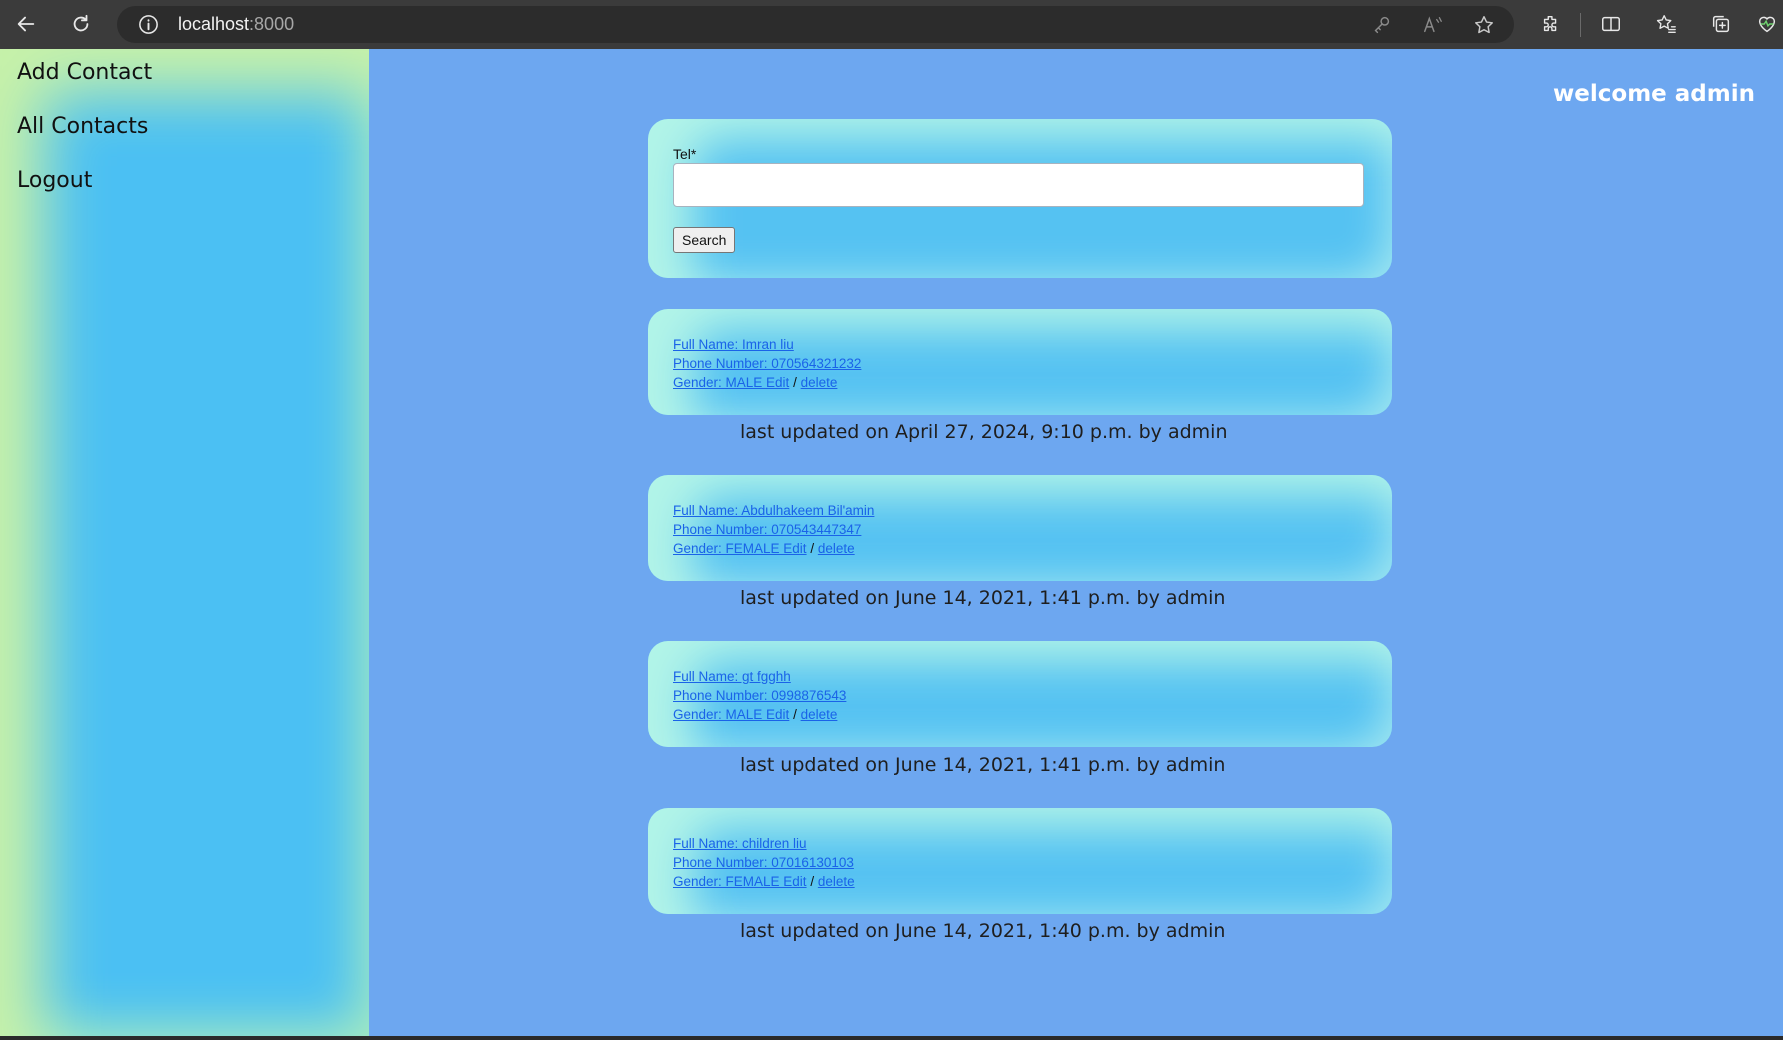 This screenshot has width=1783, height=1040. Describe the element at coordinates (1666, 24) in the screenshot. I see `favorites-icon` at that location.